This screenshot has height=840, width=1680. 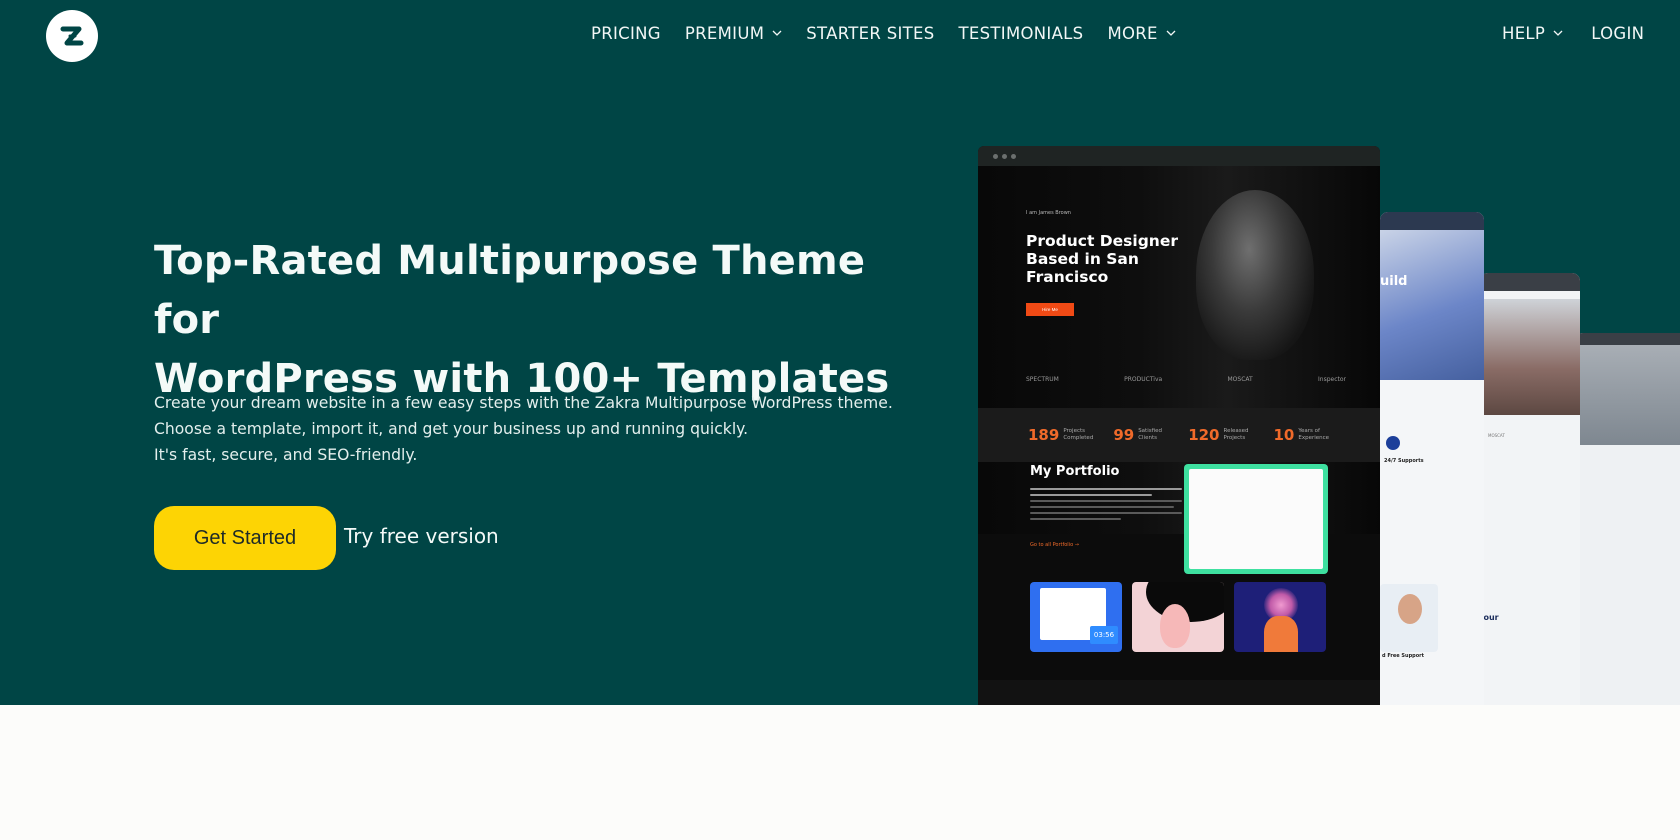 What do you see at coordinates (1409, 618) in the screenshot?
I see `preview-support-photo` at bounding box center [1409, 618].